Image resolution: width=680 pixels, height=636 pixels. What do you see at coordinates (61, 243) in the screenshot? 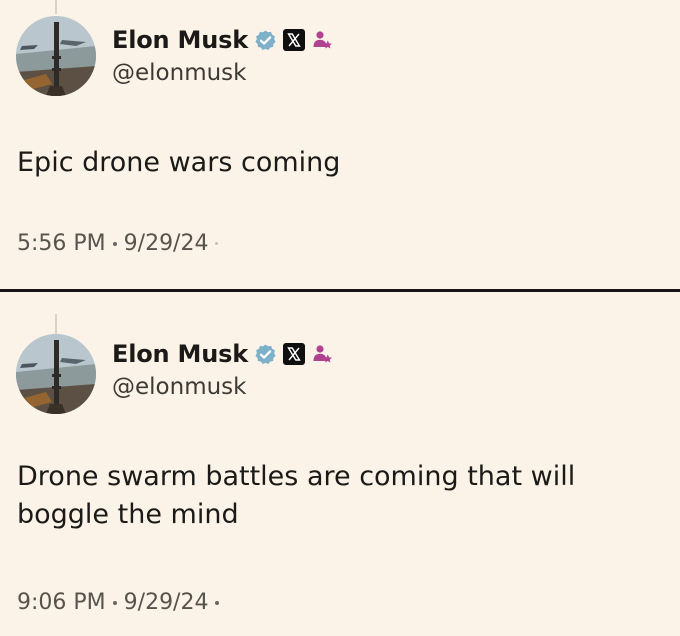
I see `tweet-time: 5:56 PM` at bounding box center [61, 243].